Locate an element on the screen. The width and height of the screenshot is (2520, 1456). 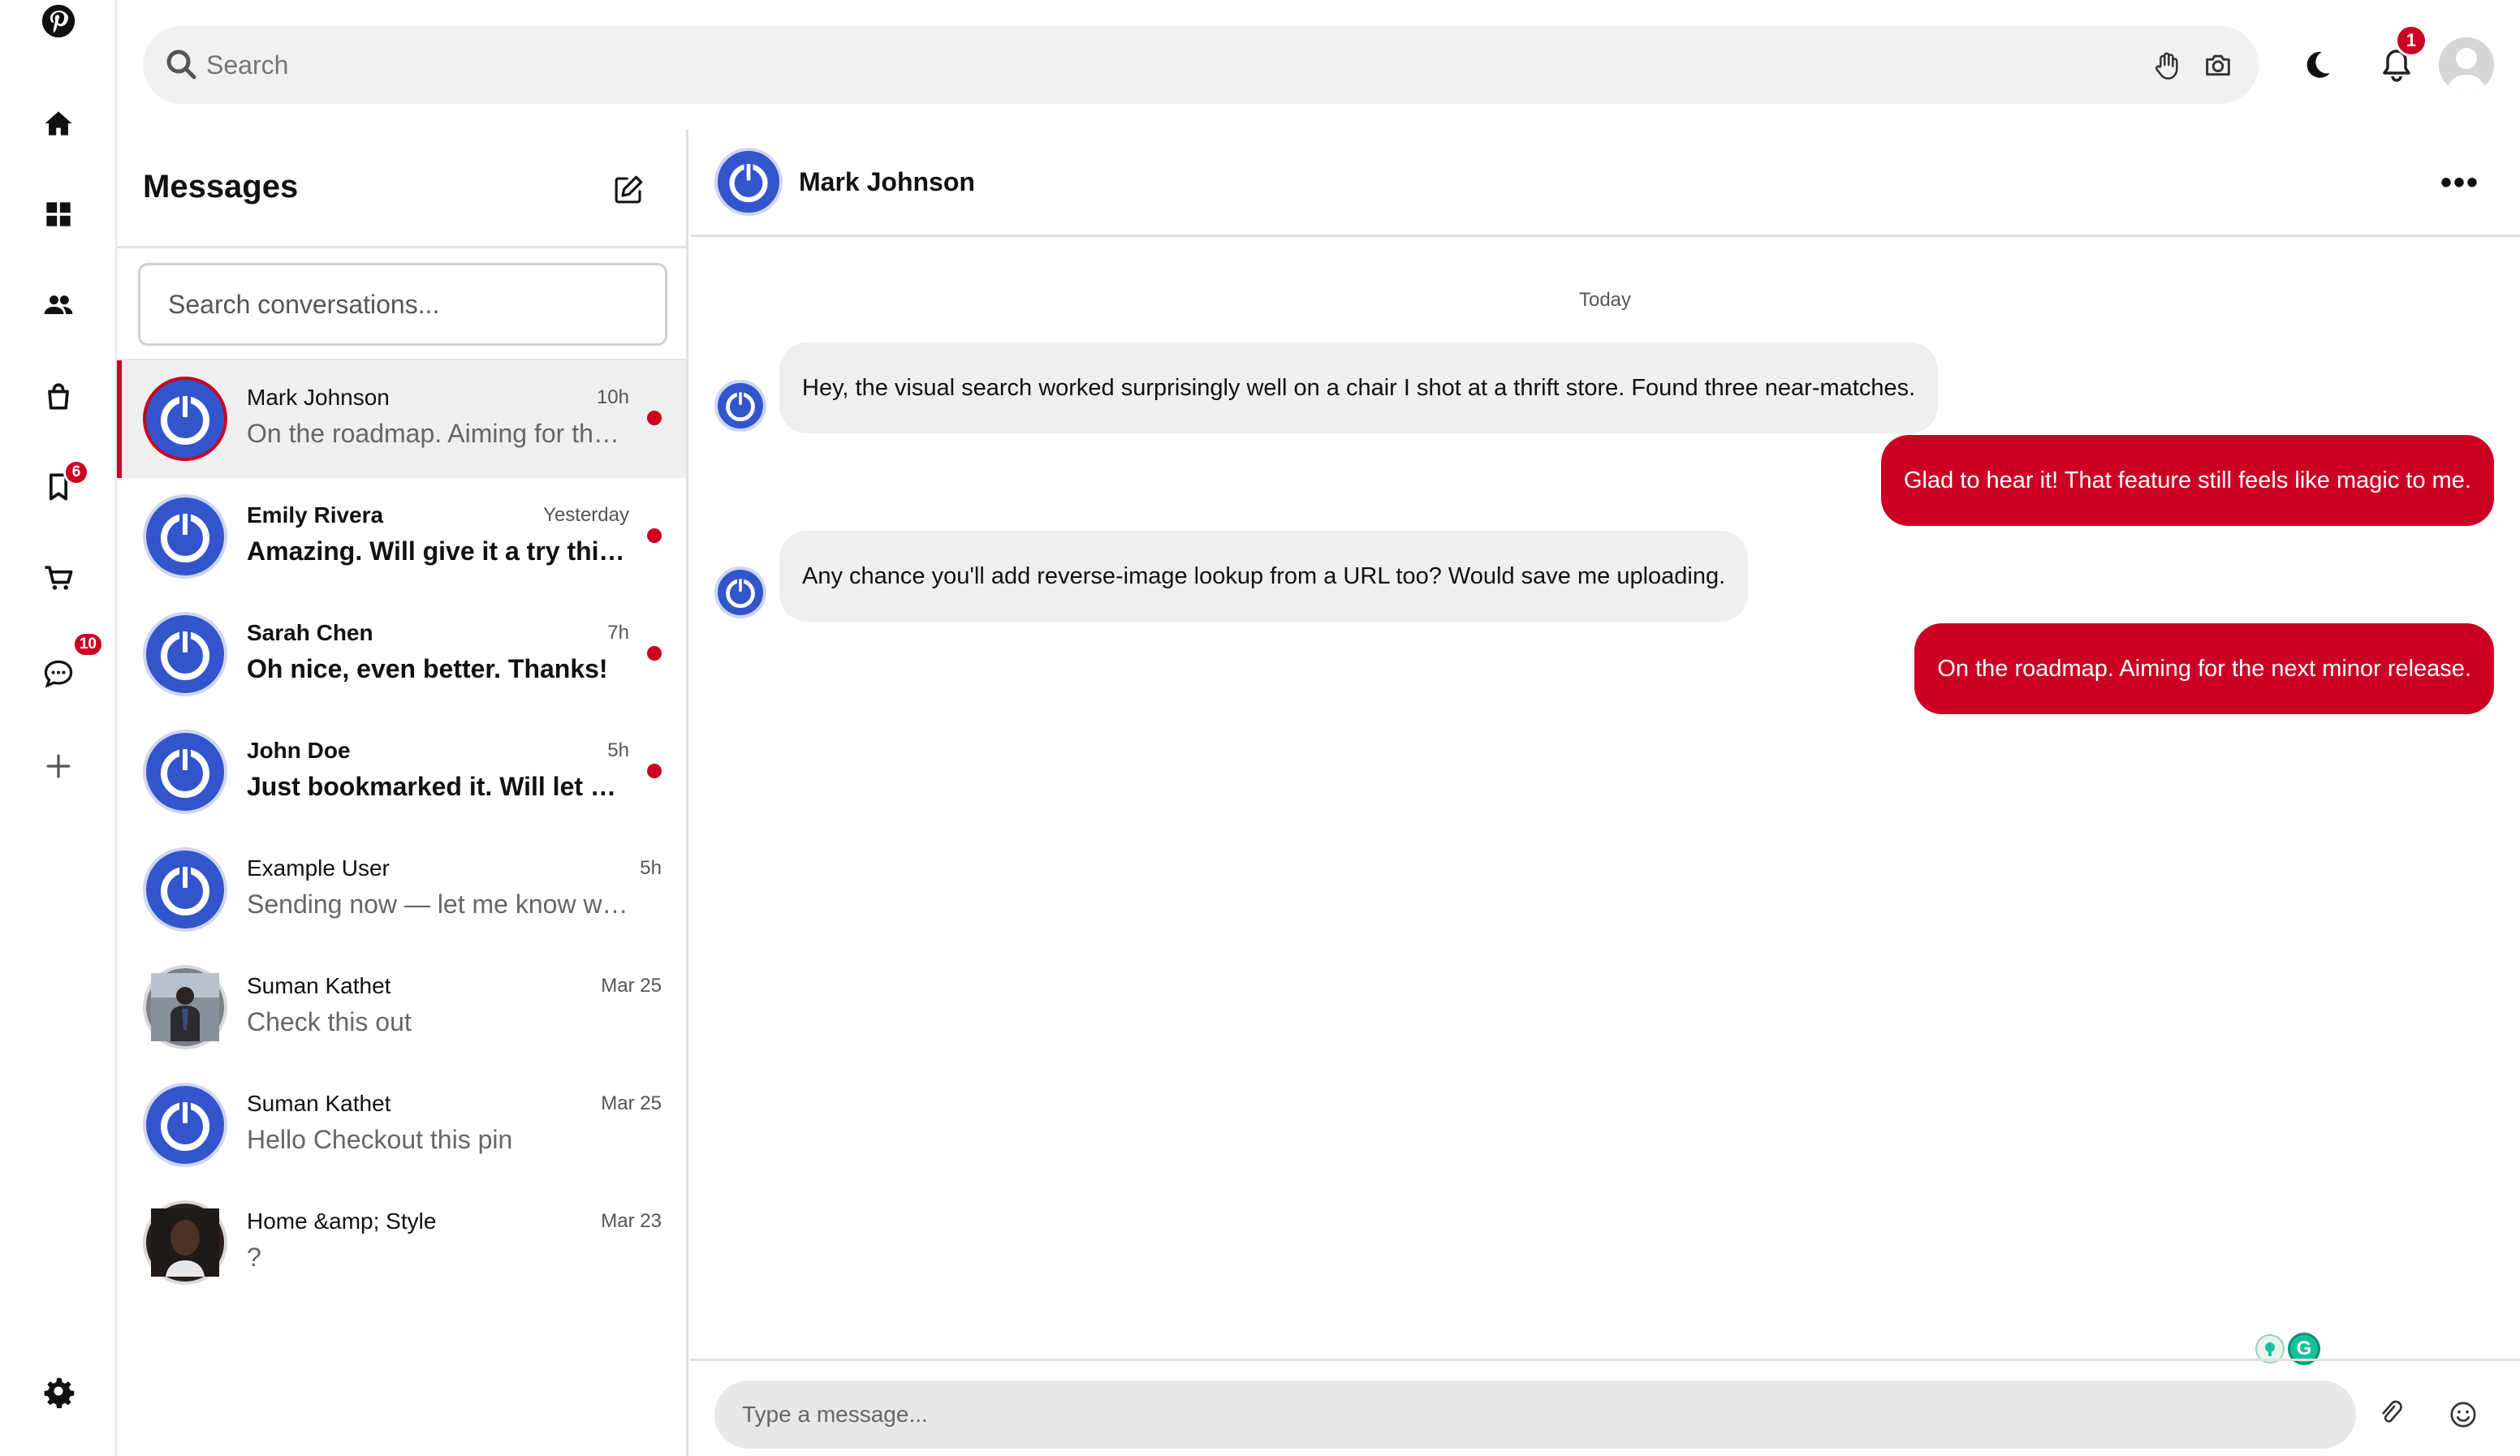
edit-icon is located at coordinates (629, 190).